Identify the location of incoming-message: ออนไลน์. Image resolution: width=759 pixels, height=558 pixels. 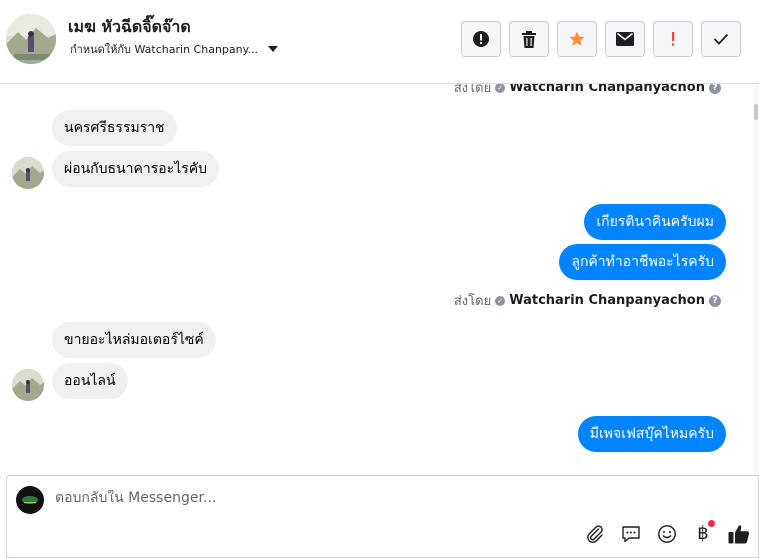
(90, 381).